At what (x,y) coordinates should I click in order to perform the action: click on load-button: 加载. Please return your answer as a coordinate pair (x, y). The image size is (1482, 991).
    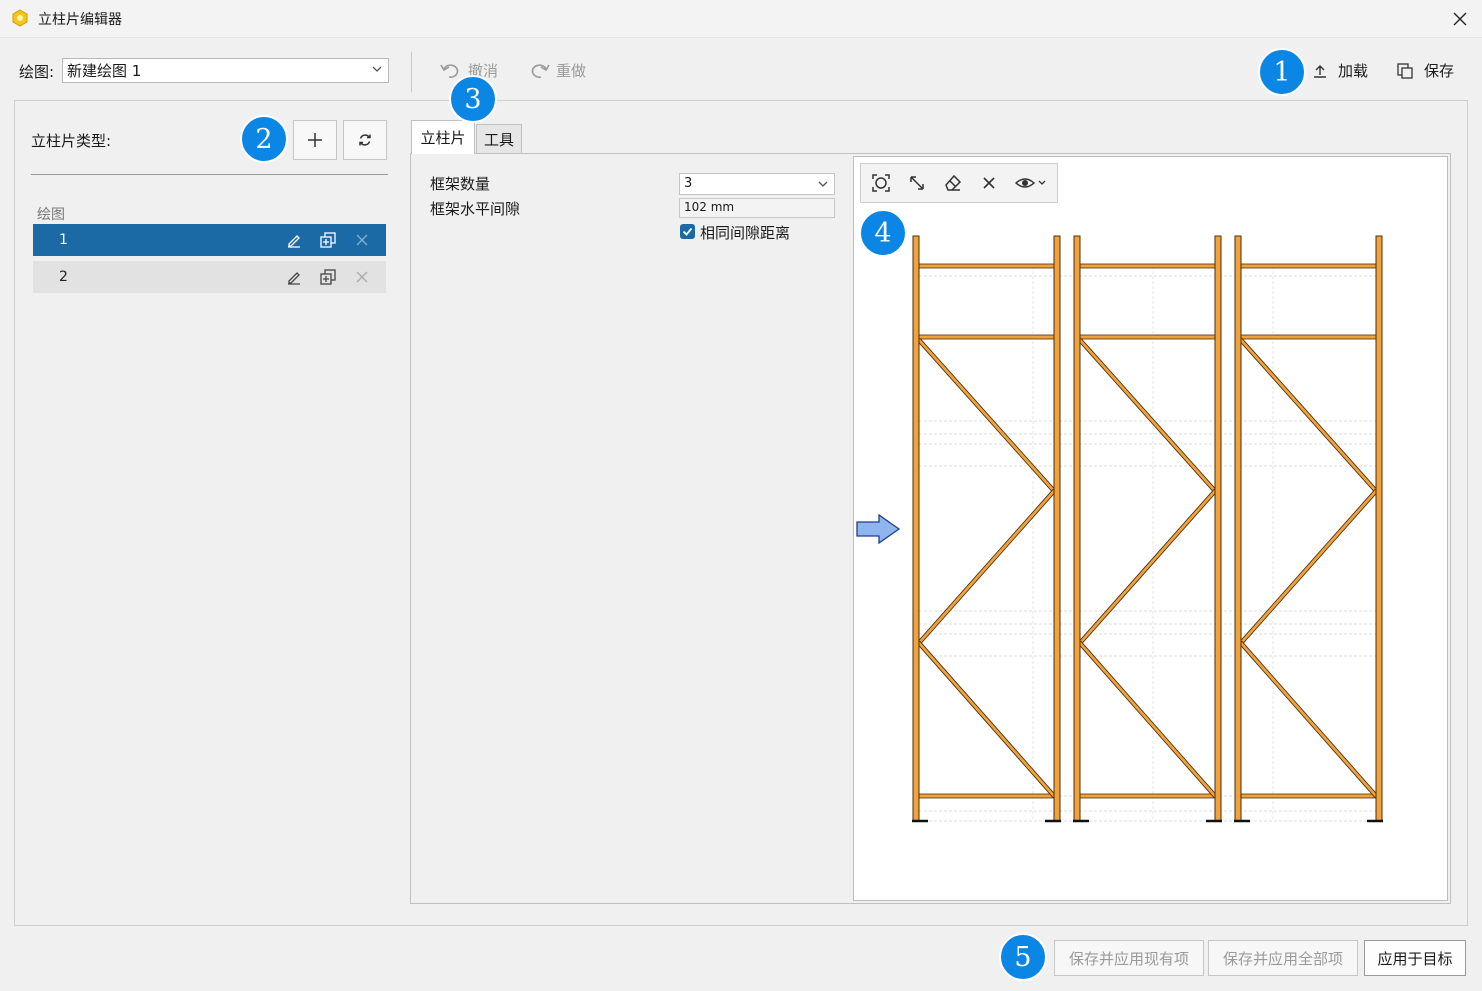
    Looking at the image, I should click on (1340, 70).